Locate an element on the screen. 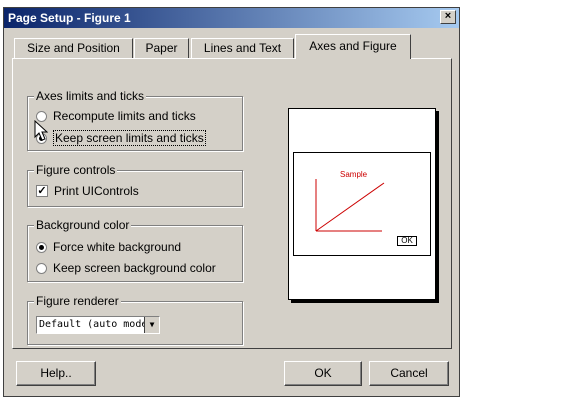  renderer-select: Default (auto mode) ▼ is located at coordinates (98, 325).